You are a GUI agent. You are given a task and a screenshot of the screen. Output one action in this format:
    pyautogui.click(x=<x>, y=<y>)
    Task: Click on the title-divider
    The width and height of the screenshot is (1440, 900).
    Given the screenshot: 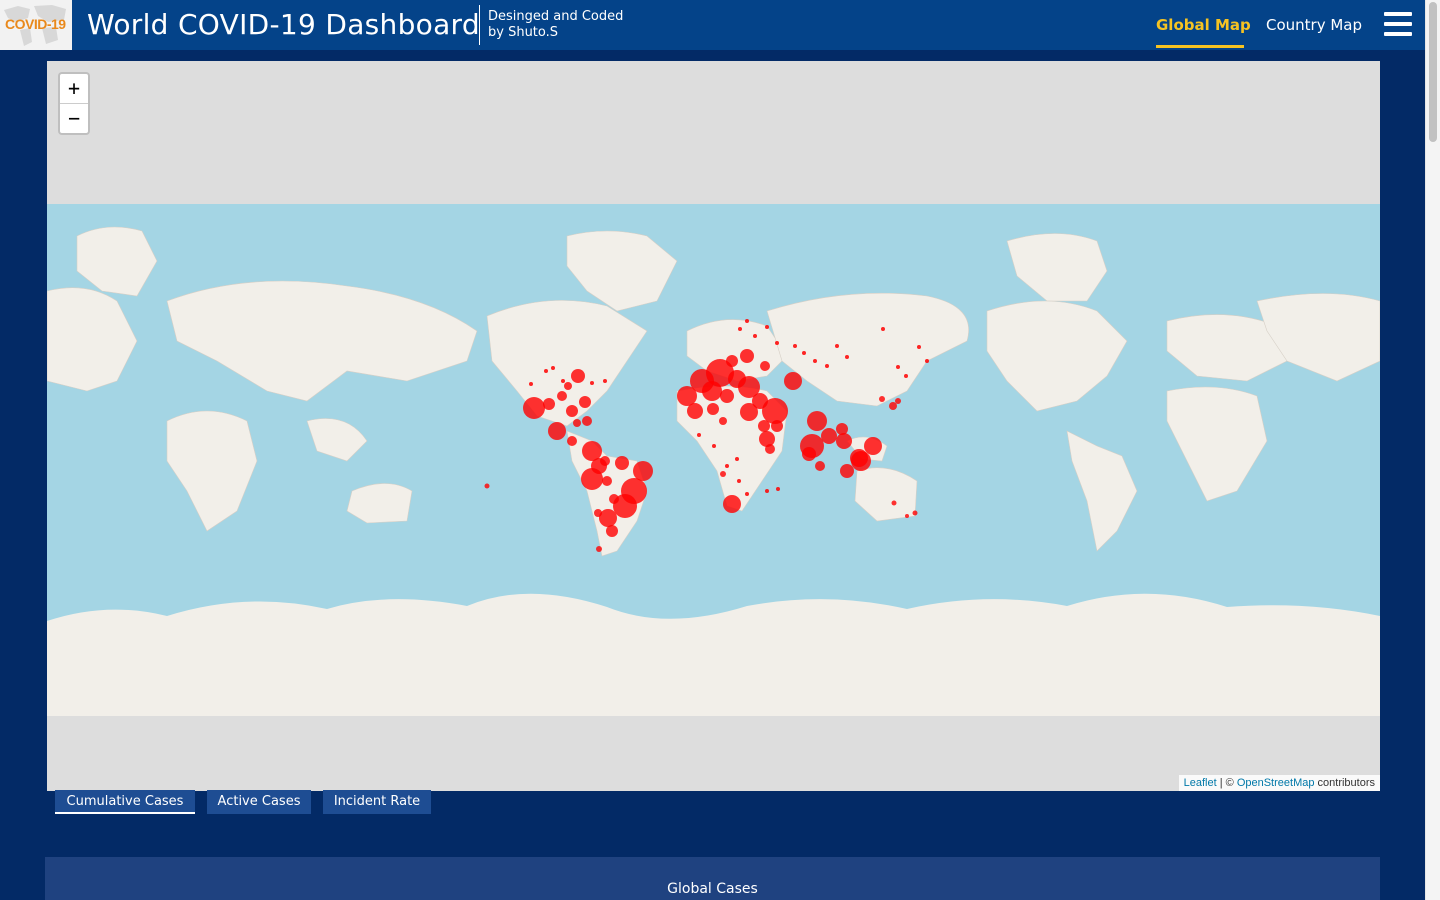 What is the action you would take?
    pyautogui.click(x=479, y=25)
    